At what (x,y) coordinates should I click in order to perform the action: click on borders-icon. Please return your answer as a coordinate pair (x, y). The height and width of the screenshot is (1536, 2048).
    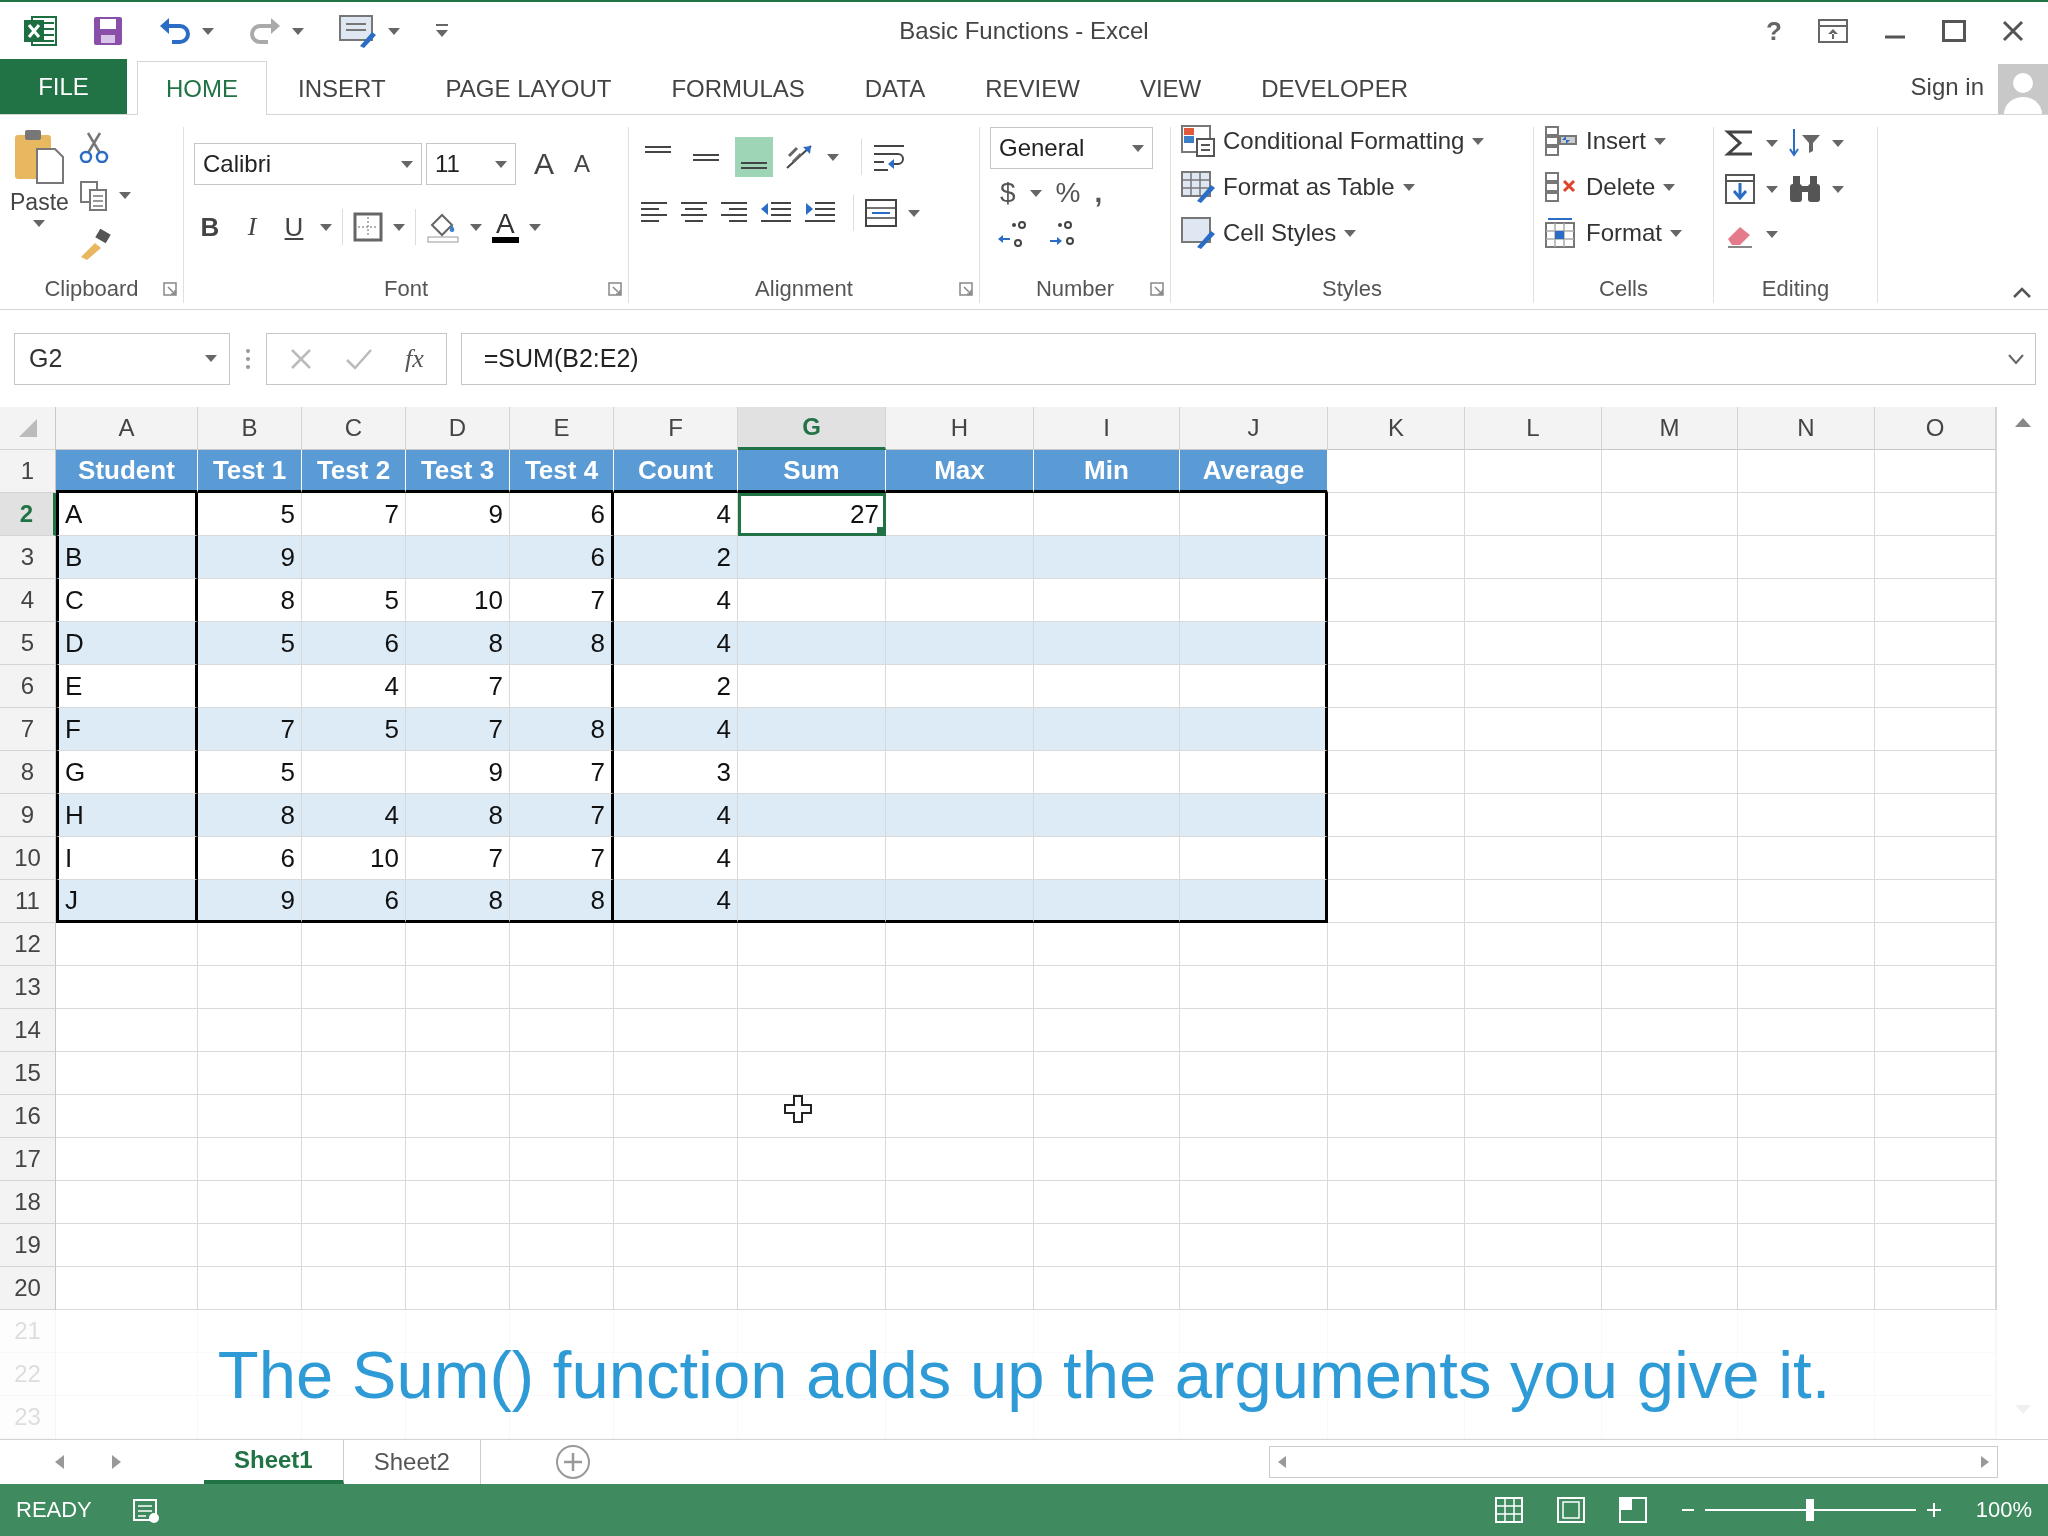
    Looking at the image, I should click on (368, 227).